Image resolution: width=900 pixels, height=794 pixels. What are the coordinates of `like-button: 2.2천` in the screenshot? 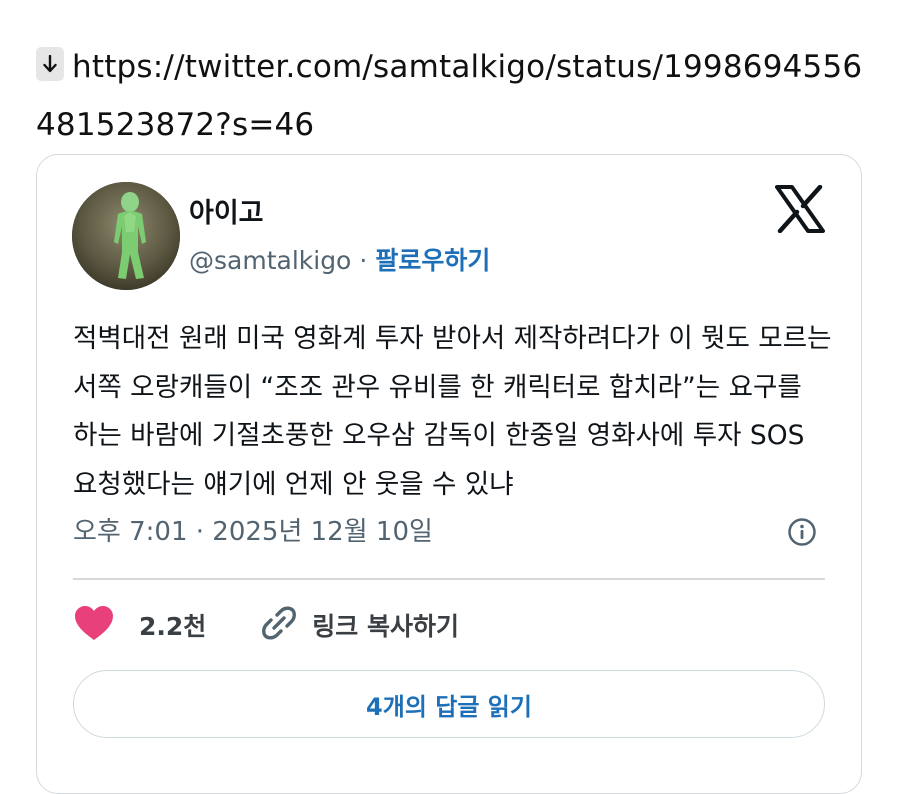 It's located at (139, 625).